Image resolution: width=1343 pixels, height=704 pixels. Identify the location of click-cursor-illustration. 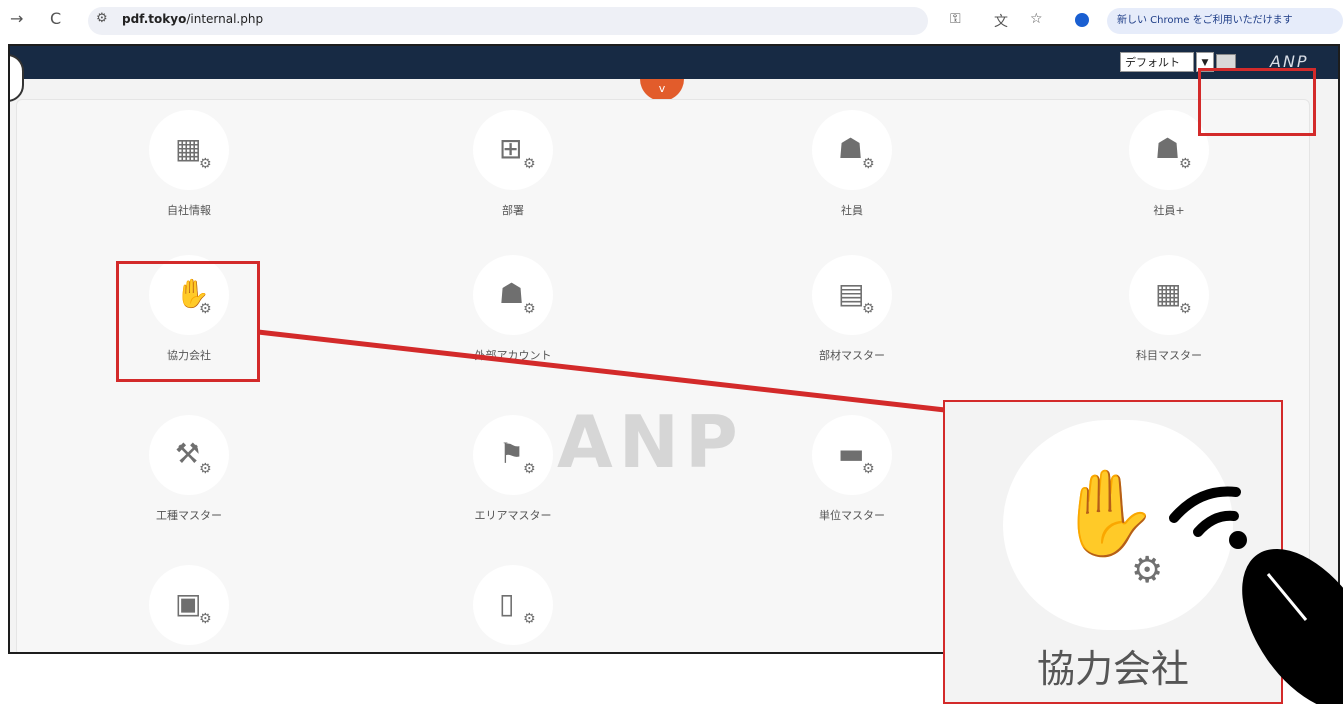
(1256, 595).